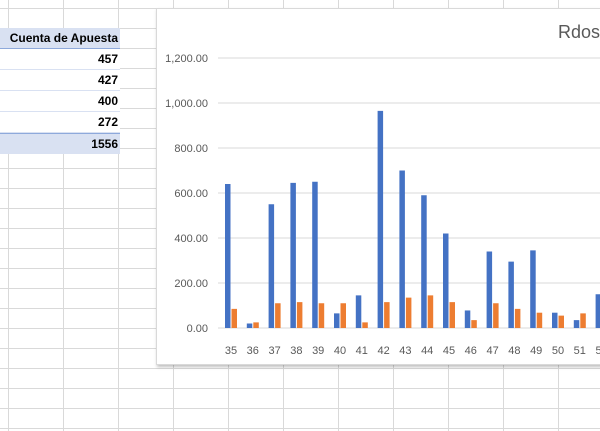 The image size is (600, 431). I want to click on y-tick-label: 0.00, so click(197, 329).